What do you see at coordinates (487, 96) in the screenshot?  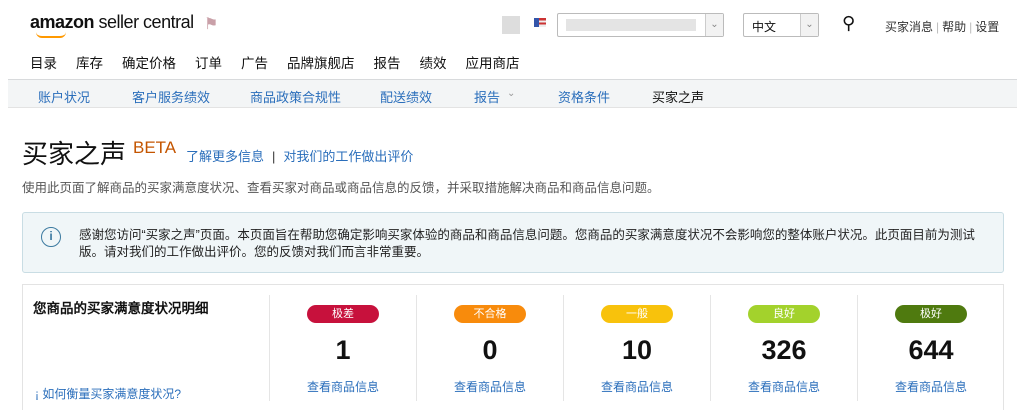 I see `subnav-reports: 报告` at bounding box center [487, 96].